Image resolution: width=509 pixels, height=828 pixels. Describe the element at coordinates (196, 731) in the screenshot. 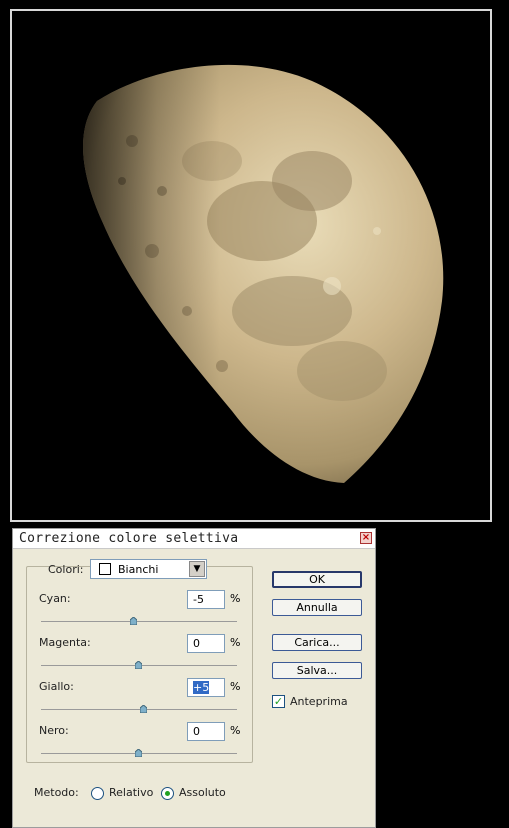

I see `nero-value: 0` at that location.